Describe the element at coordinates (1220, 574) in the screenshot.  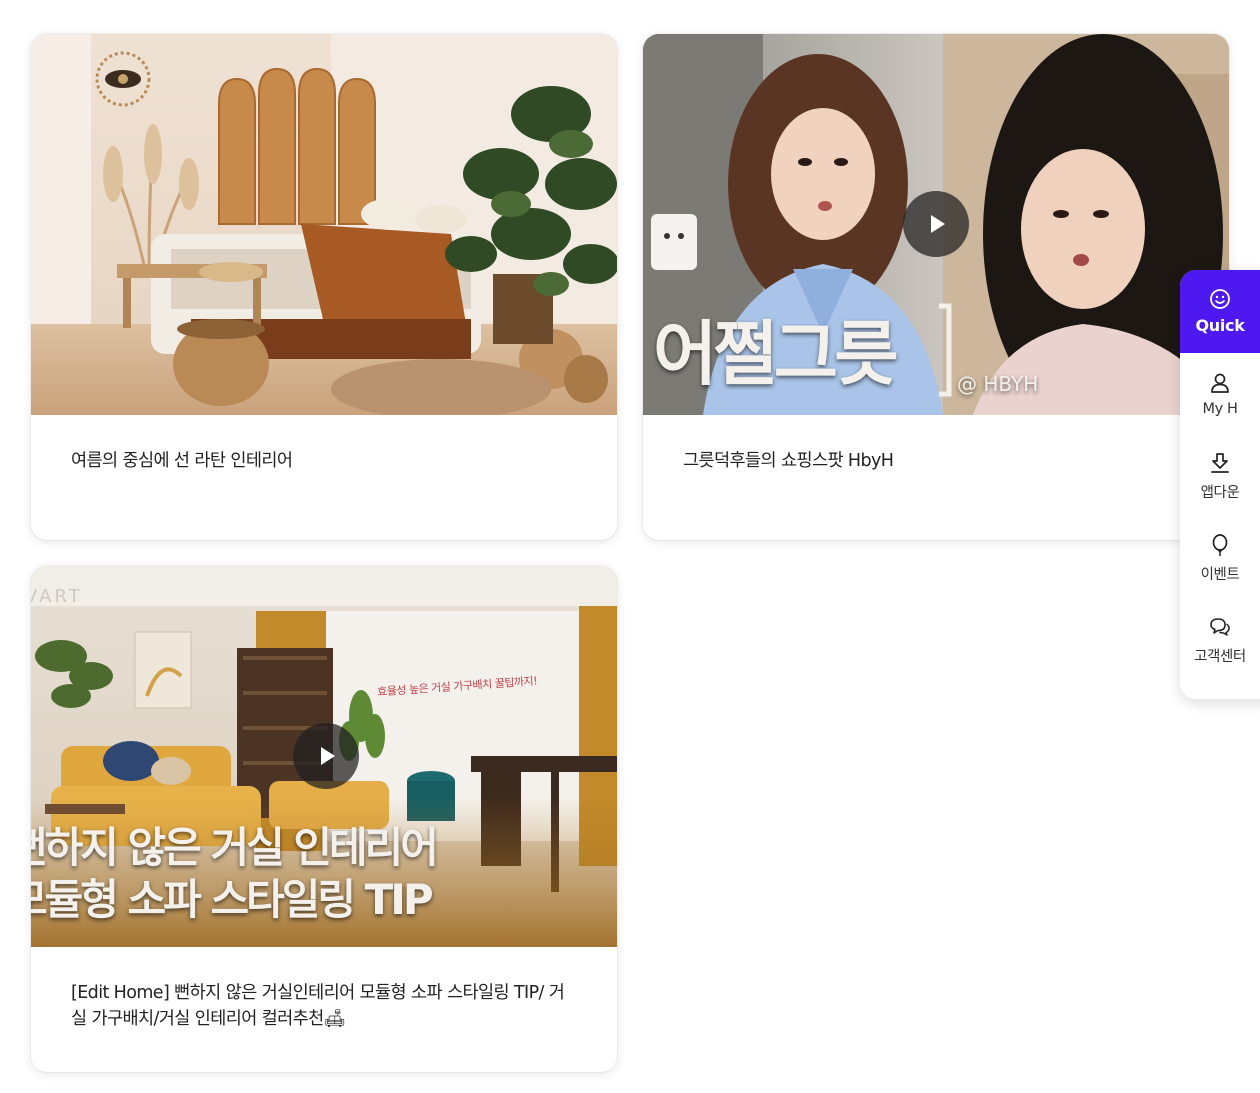
I see `quick-item-label: 이벤트` at that location.